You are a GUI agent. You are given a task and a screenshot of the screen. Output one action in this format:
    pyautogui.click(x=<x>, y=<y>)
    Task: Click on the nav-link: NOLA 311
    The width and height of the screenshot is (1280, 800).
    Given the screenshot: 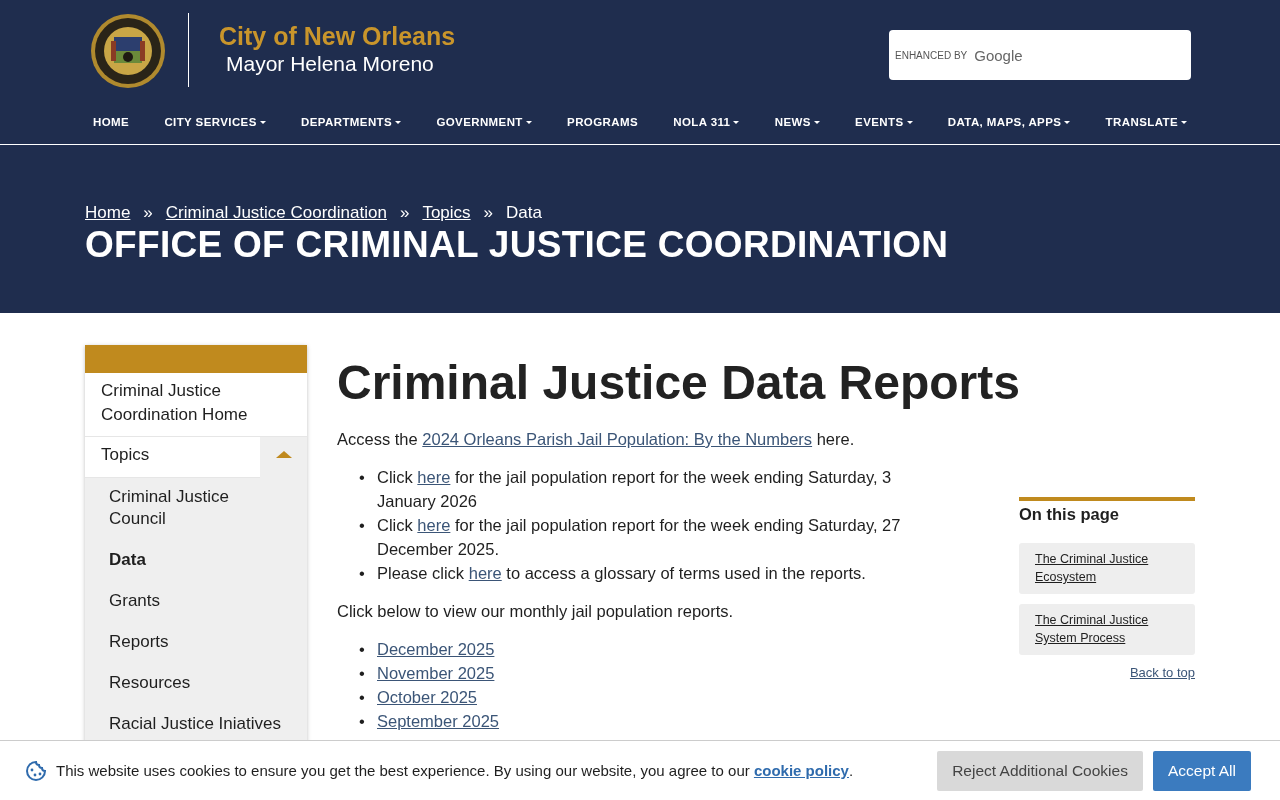 What is the action you would take?
    pyautogui.click(x=706, y=122)
    